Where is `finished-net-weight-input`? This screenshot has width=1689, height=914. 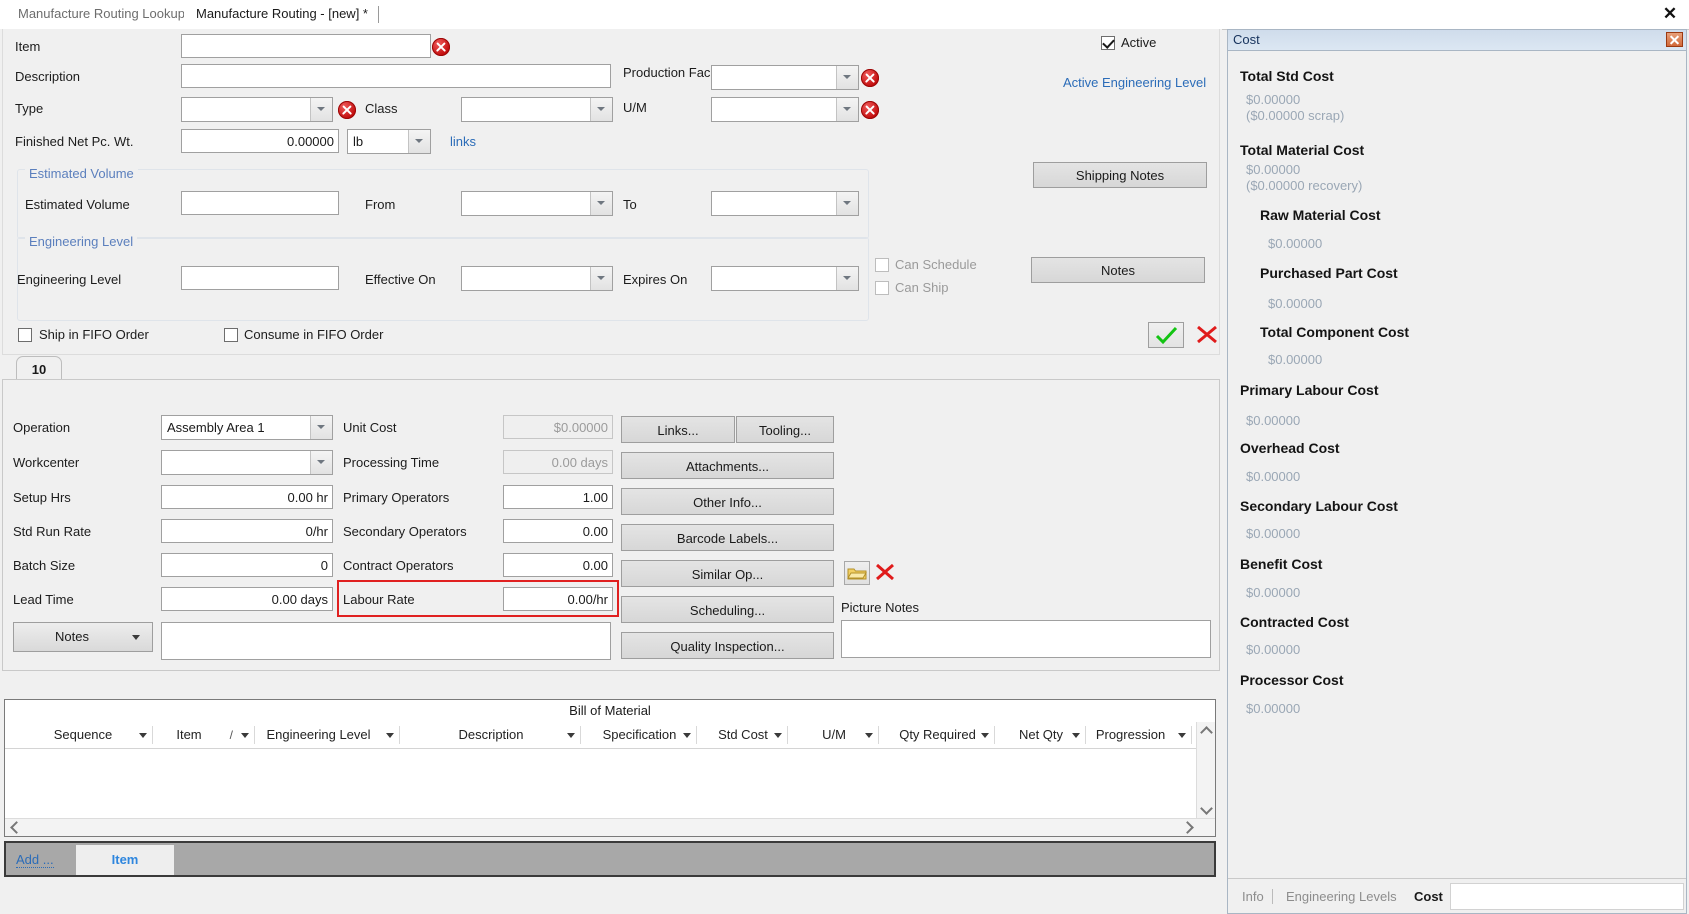 finished-net-weight-input is located at coordinates (260, 141).